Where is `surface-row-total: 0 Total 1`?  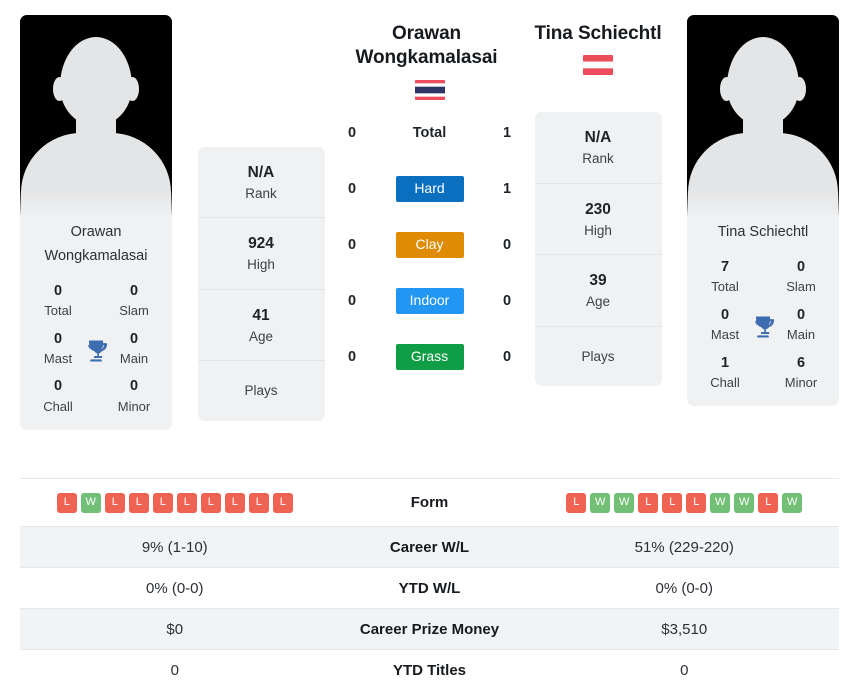
surface-row-total: 0 Total 1 is located at coordinates (429, 133).